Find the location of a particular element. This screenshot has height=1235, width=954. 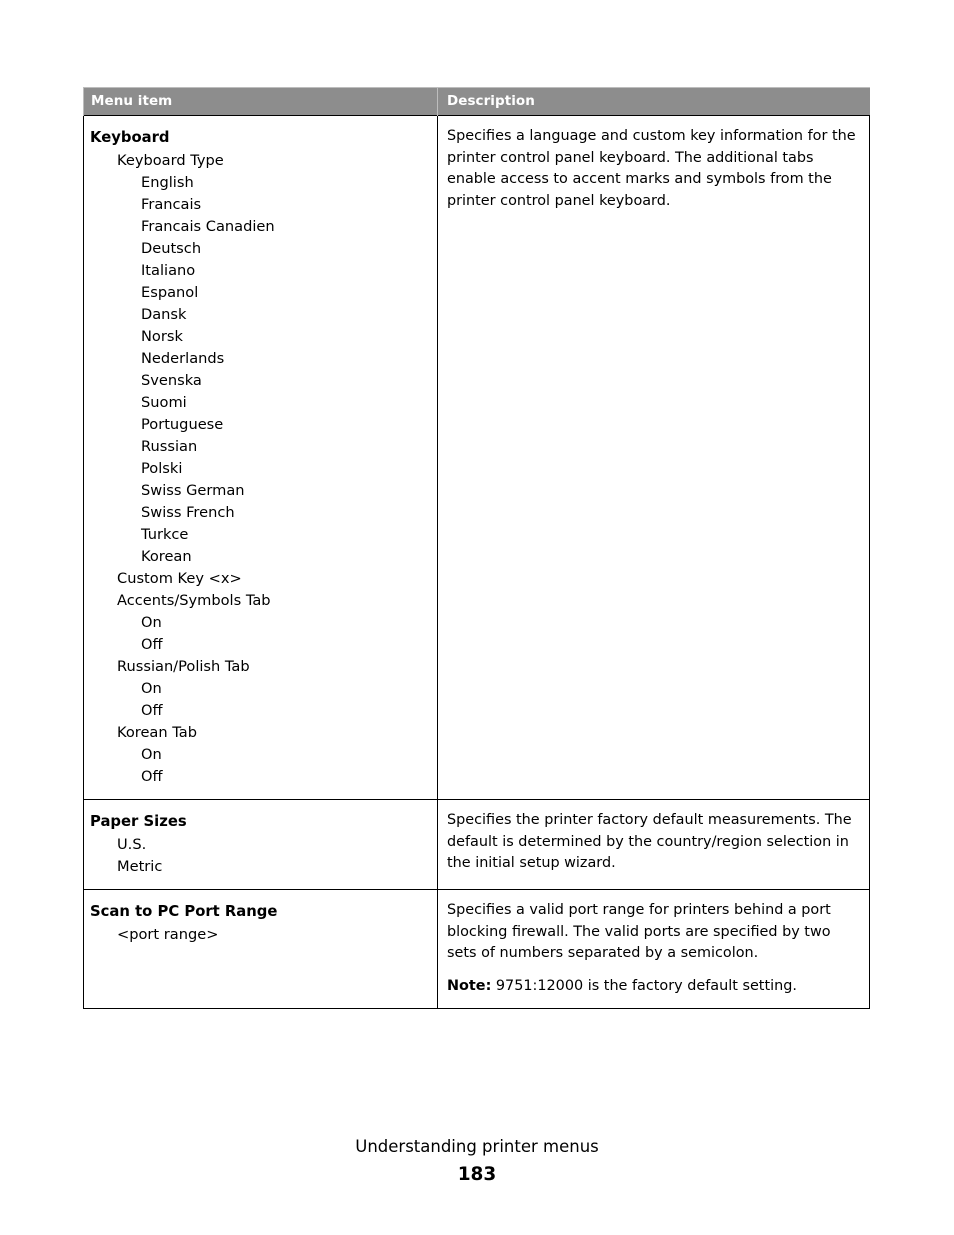

menu-item-cell: Paper Sizes U.S. Metric is located at coordinates (260, 844).